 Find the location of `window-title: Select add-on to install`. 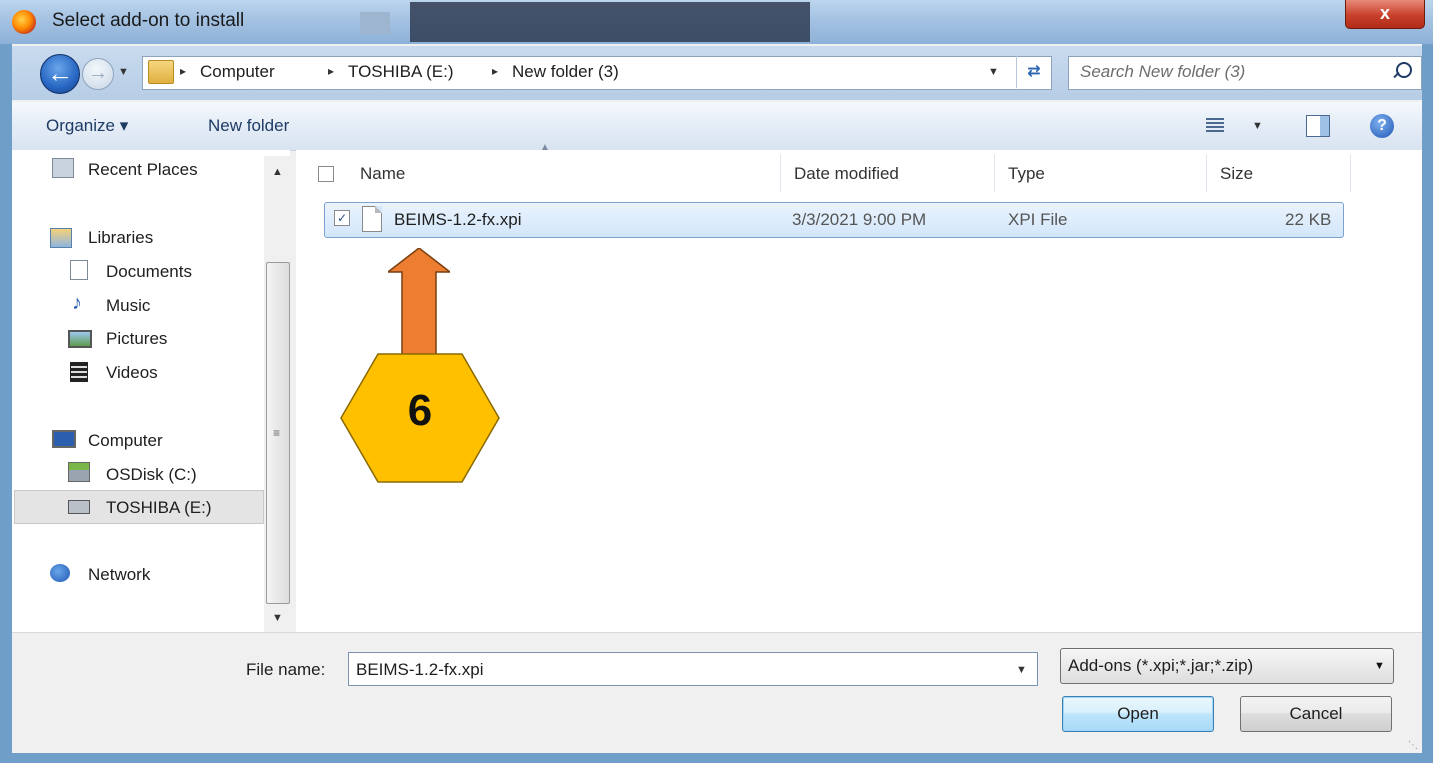

window-title: Select add-on to install is located at coordinates (148, 20).